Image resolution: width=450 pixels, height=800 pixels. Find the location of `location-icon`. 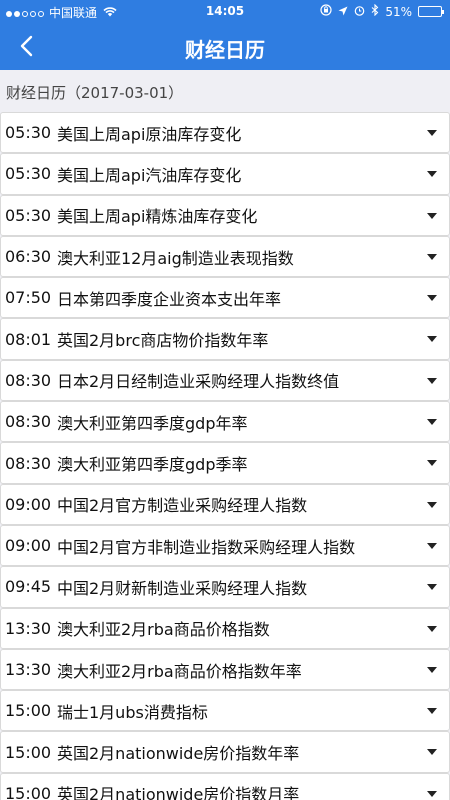

location-icon is located at coordinates (343, 12).